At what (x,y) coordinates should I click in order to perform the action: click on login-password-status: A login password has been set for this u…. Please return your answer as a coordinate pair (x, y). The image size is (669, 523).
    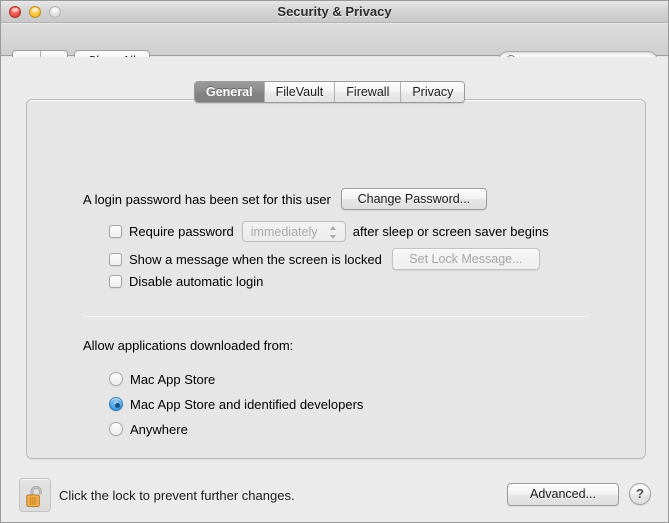
    Looking at the image, I should click on (207, 199).